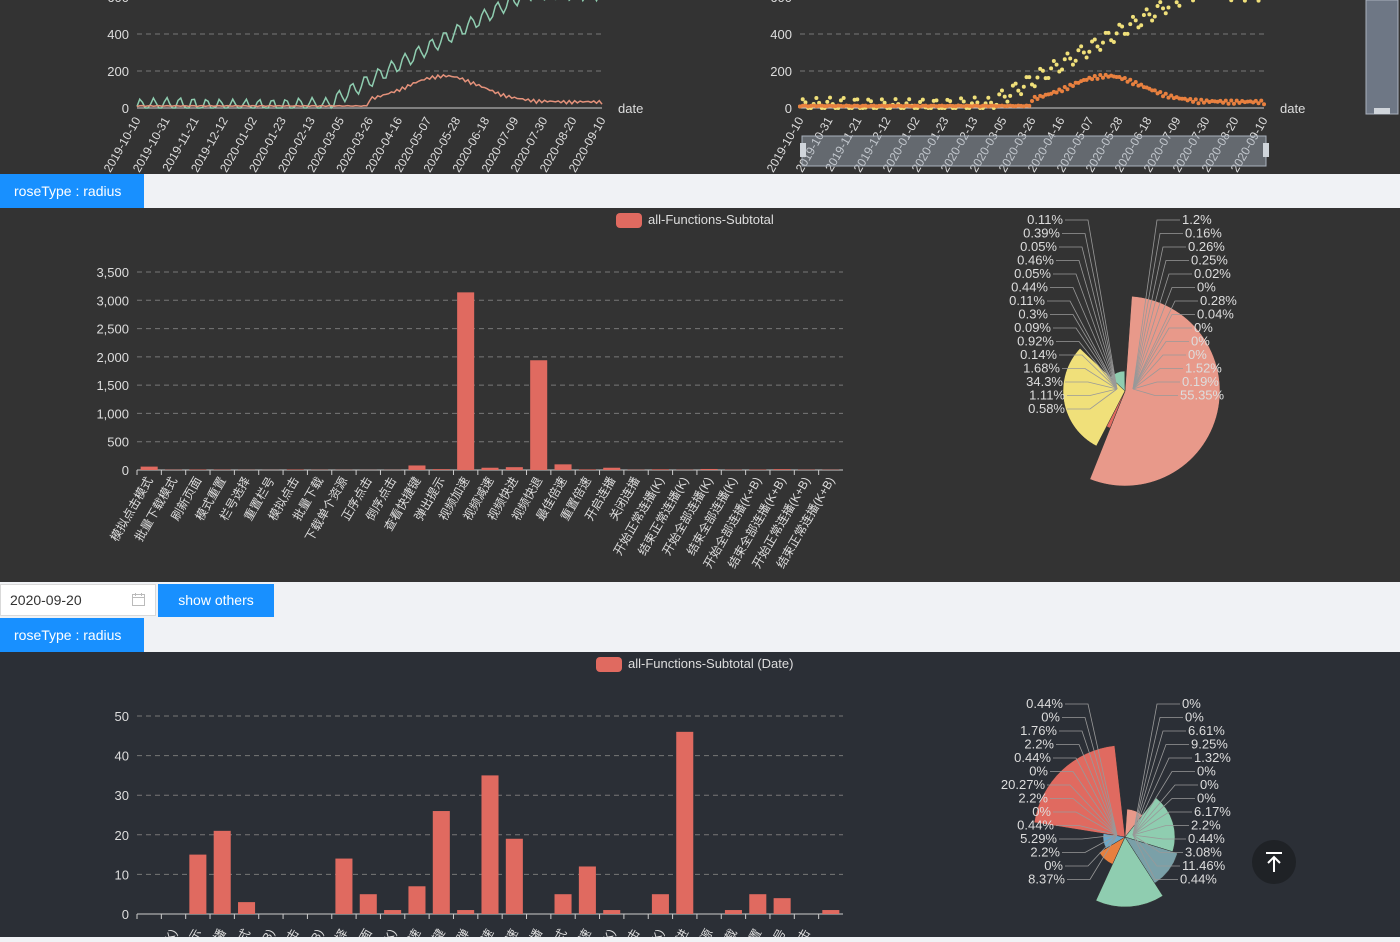  What do you see at coordinates (781, 34) in the screenshot?
I see `y-tick-label: 400` at bounding box center [781, 34].